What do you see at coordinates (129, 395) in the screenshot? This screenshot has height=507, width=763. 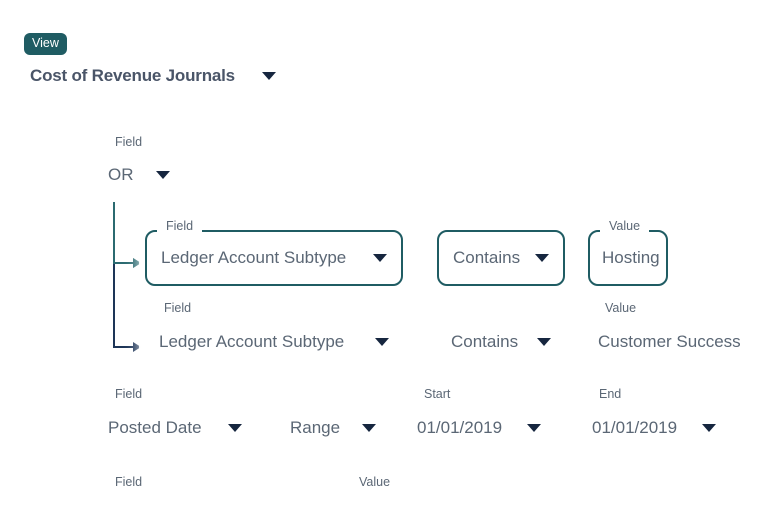 I see `date-rule-field-tab-label: Field` at bounding box center [129, 395].